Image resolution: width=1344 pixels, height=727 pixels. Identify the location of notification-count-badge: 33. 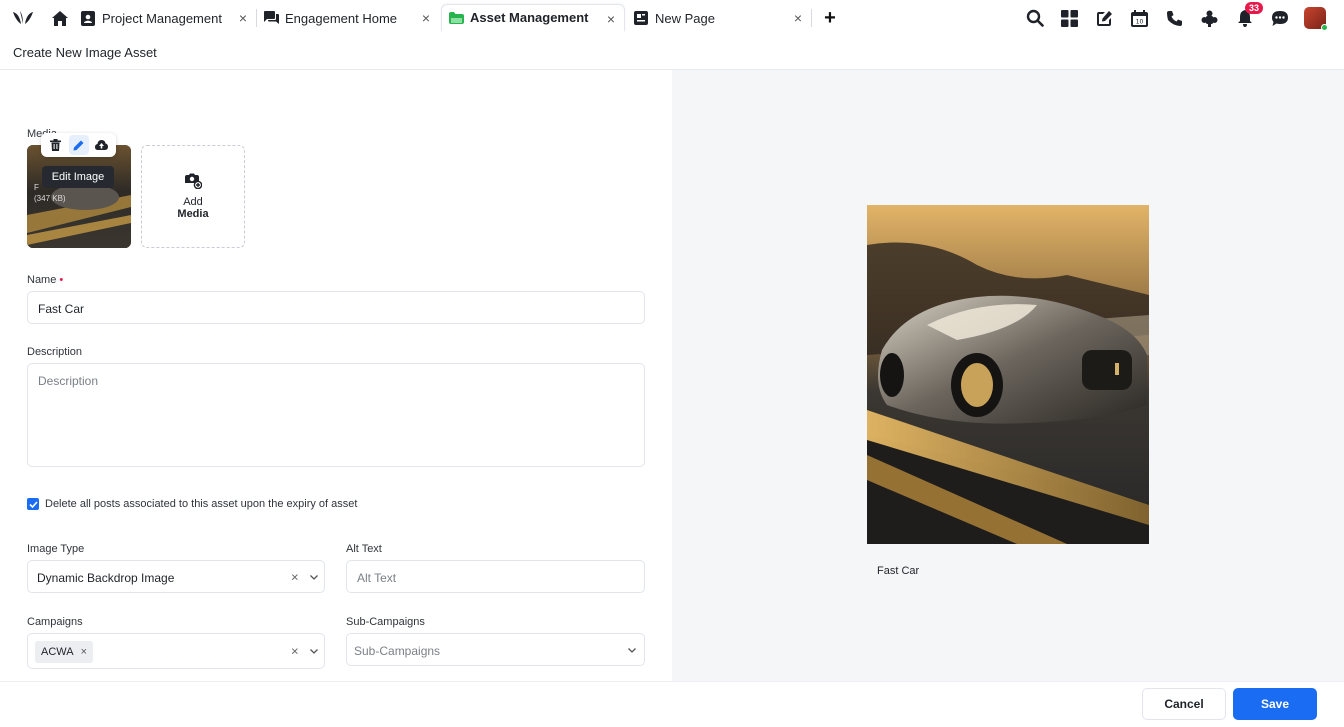
(1254, 8).